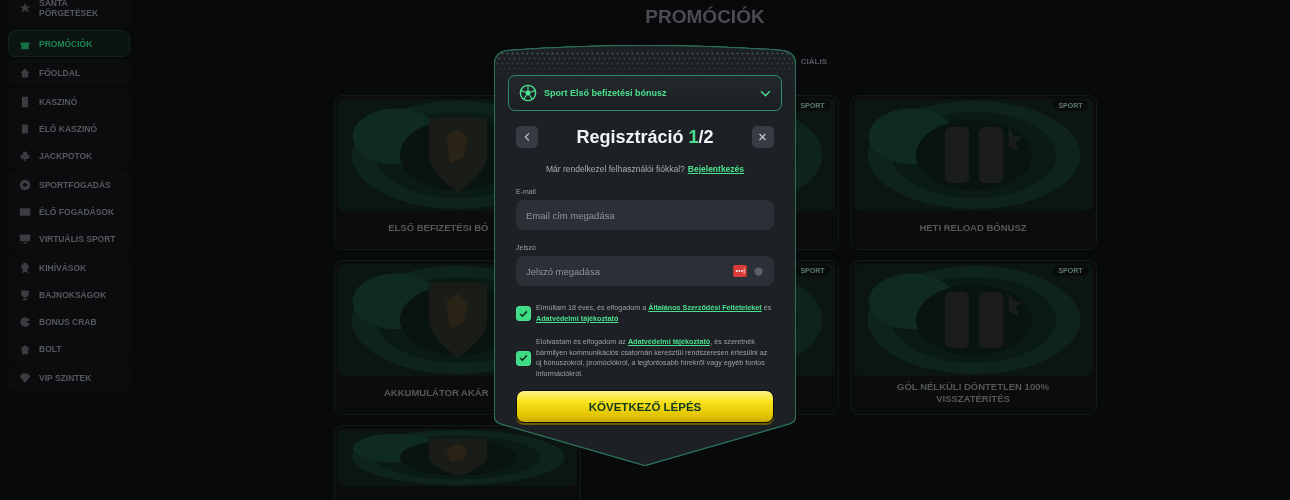  I want to click on close-icon, so click(763, 137).